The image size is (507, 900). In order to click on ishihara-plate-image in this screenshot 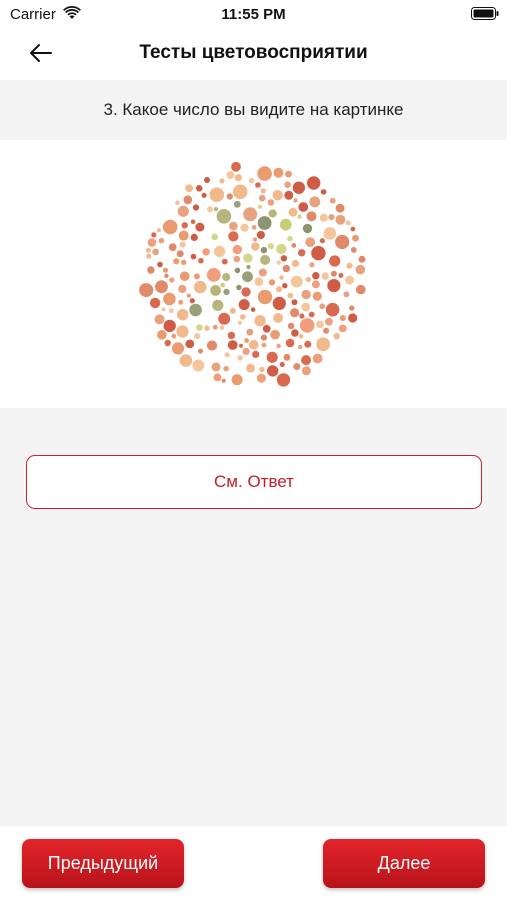, I will do `click(252, 274)`.